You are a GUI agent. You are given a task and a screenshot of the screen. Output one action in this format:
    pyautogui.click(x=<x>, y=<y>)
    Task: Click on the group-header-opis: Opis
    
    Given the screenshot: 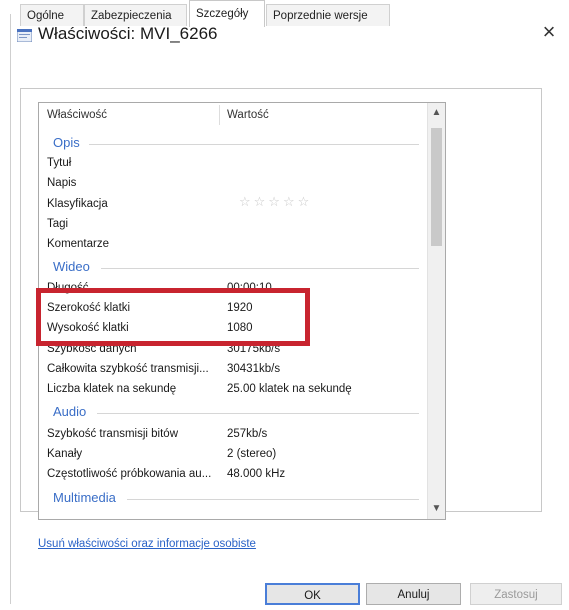 What is the action you would take?
    pyautogui.click(x=66, y=142)
    